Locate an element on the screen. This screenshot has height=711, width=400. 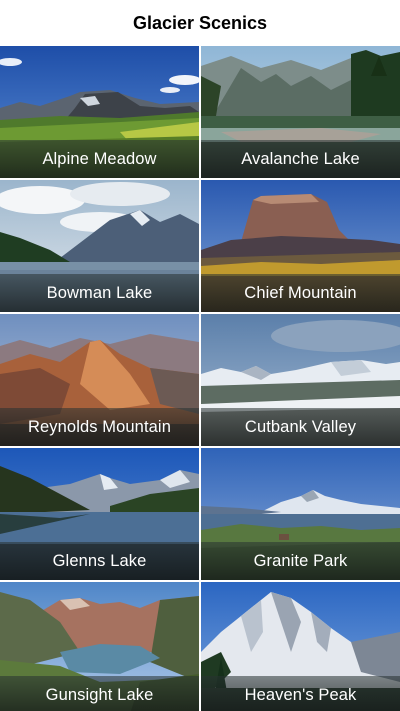
tile-caption: Glenns Lake is located at coordinates (99, 561).